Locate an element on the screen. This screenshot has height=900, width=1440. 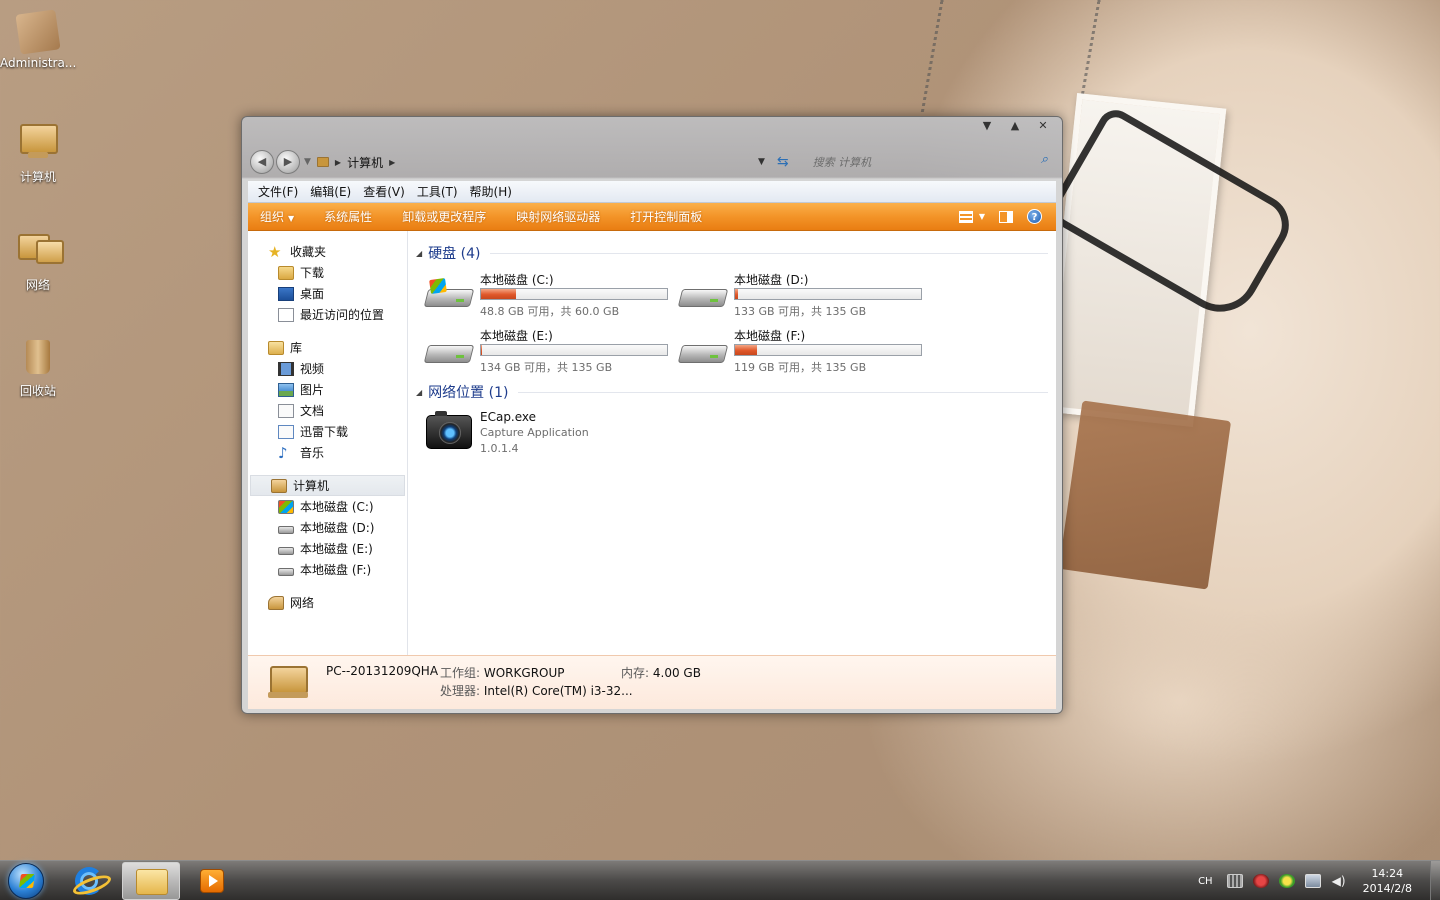
picture-library-icon is located at coordinates (286, 389).